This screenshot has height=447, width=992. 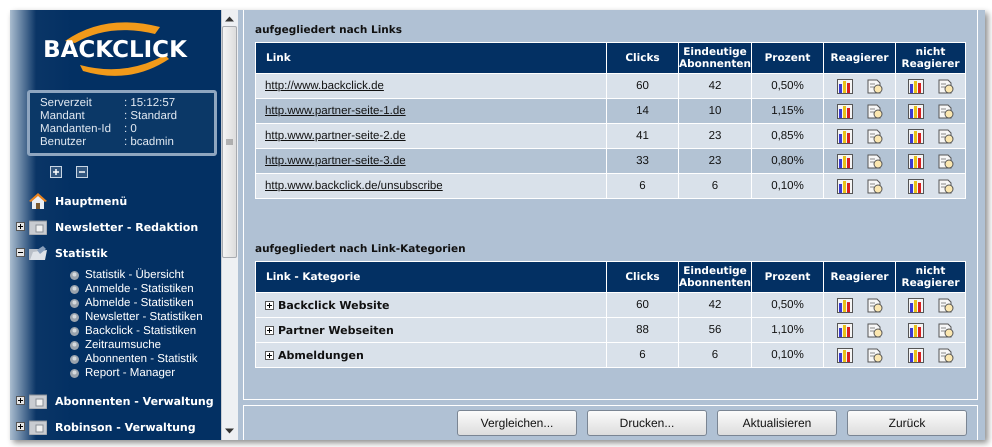 What do you see at coordinates (141, 359) in the screenshot?
I see `submenu-item: Abonnenten - Statistik` at bounding box center [141, 359].